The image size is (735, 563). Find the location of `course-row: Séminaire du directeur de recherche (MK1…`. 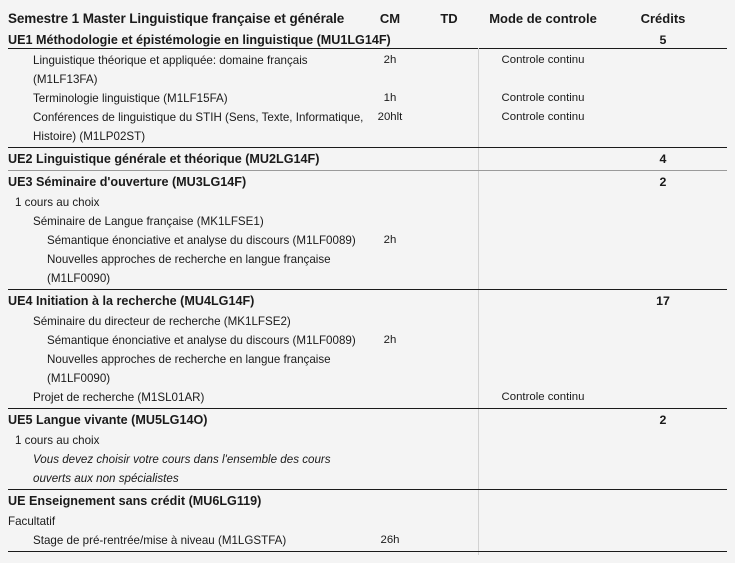

course-row: Séminaire du directeur de recherche (MK1… is located at coordinates (367, 321).